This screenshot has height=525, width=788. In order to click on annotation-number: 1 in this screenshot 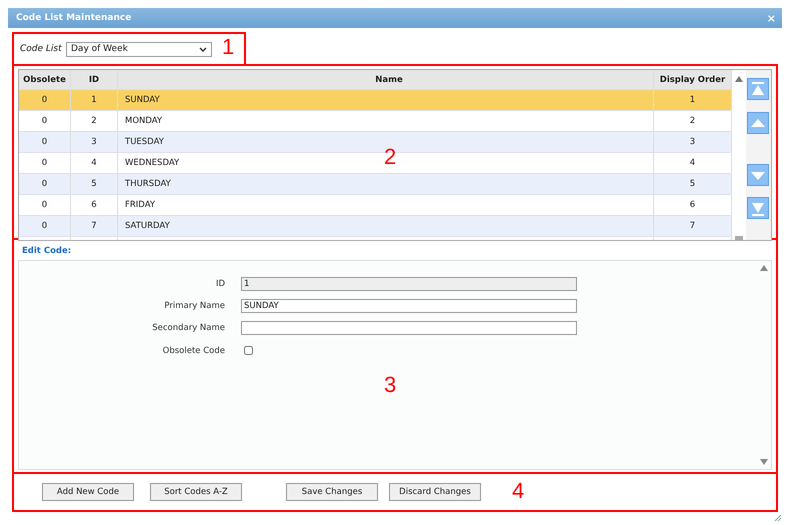, I will do `click(228, 47)`.